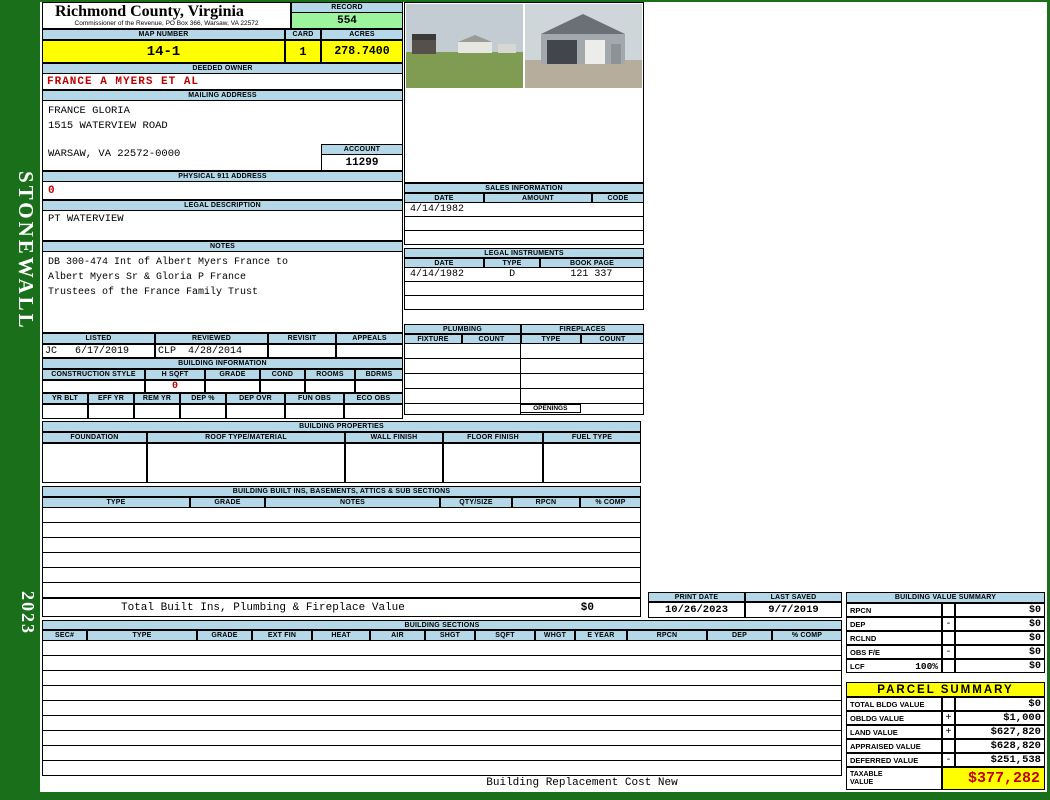  What do you see at coordinates (442, 625) in the screenshot?
I see `building-sections-title: BUILDING SECTIONS` at bounding box center [442, 625].